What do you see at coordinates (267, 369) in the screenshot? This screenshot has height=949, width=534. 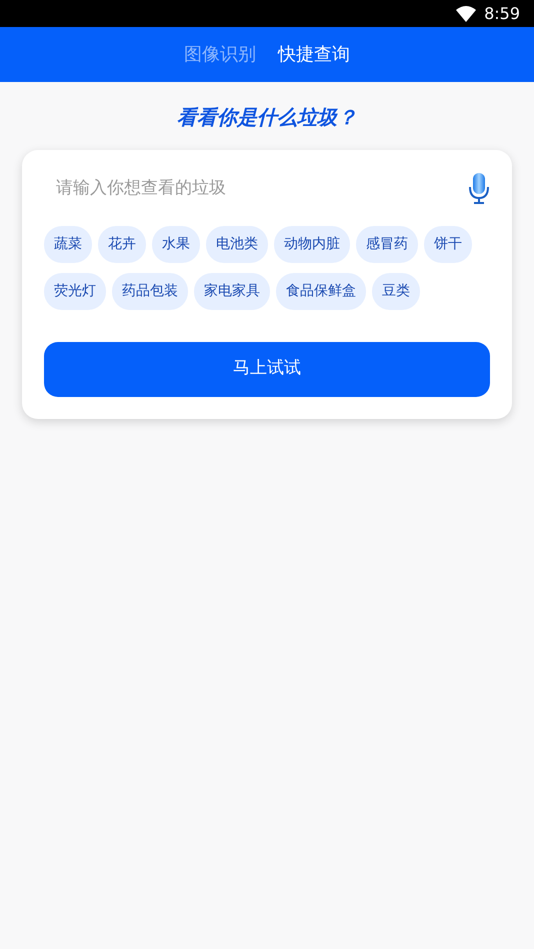 I see `submit-button: 马上试试` at bounding box center [267, 369].